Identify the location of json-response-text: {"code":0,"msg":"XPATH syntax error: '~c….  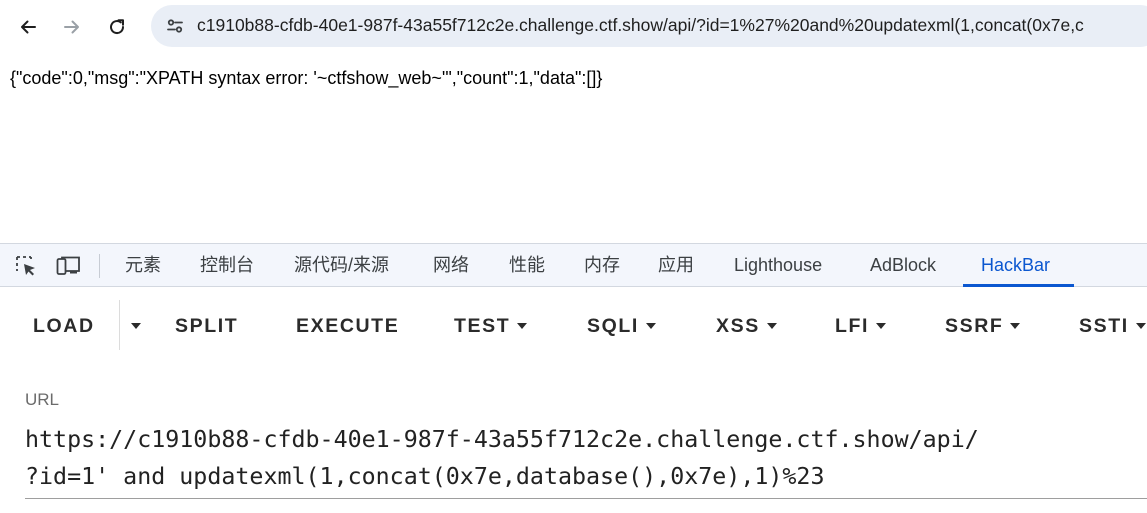
(306, 78).